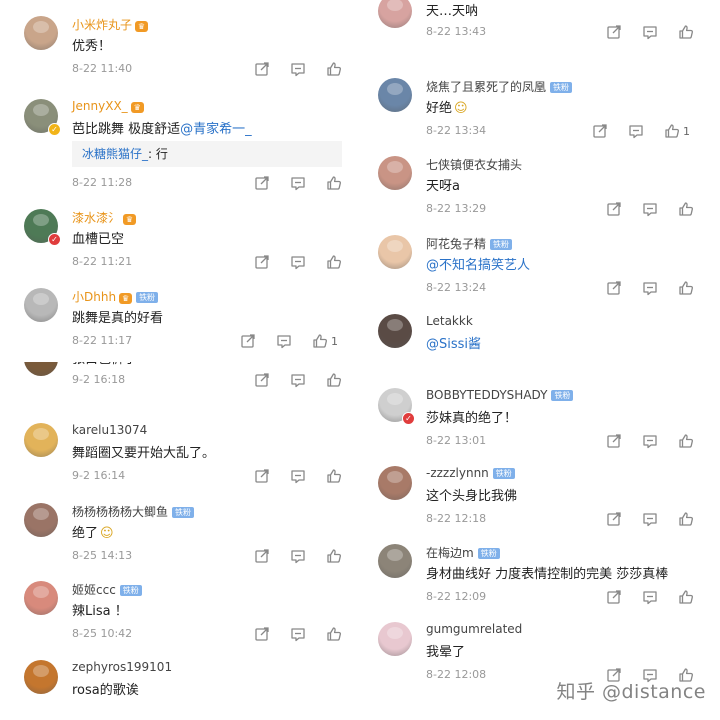  I want to click on comment-body: 舞蹈圈又要开始大乱了。, so click(144, 453).